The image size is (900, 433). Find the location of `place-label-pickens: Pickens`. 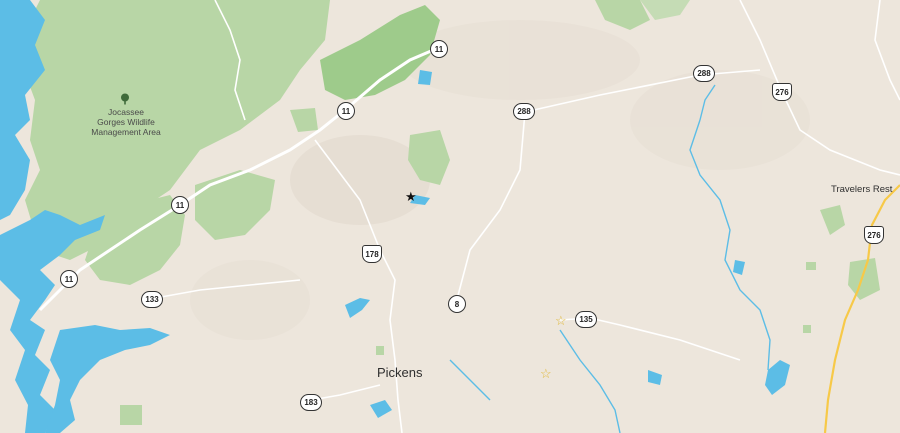

place-label-pickens: Pickens is located at coordinates (400, 372).